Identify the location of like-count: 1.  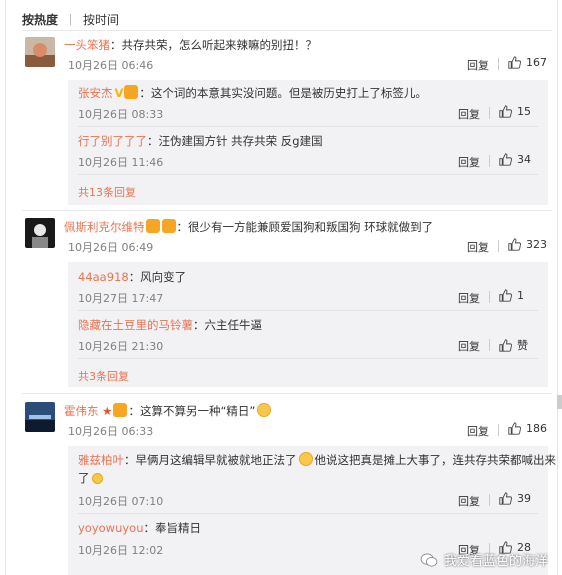
(520, 295).